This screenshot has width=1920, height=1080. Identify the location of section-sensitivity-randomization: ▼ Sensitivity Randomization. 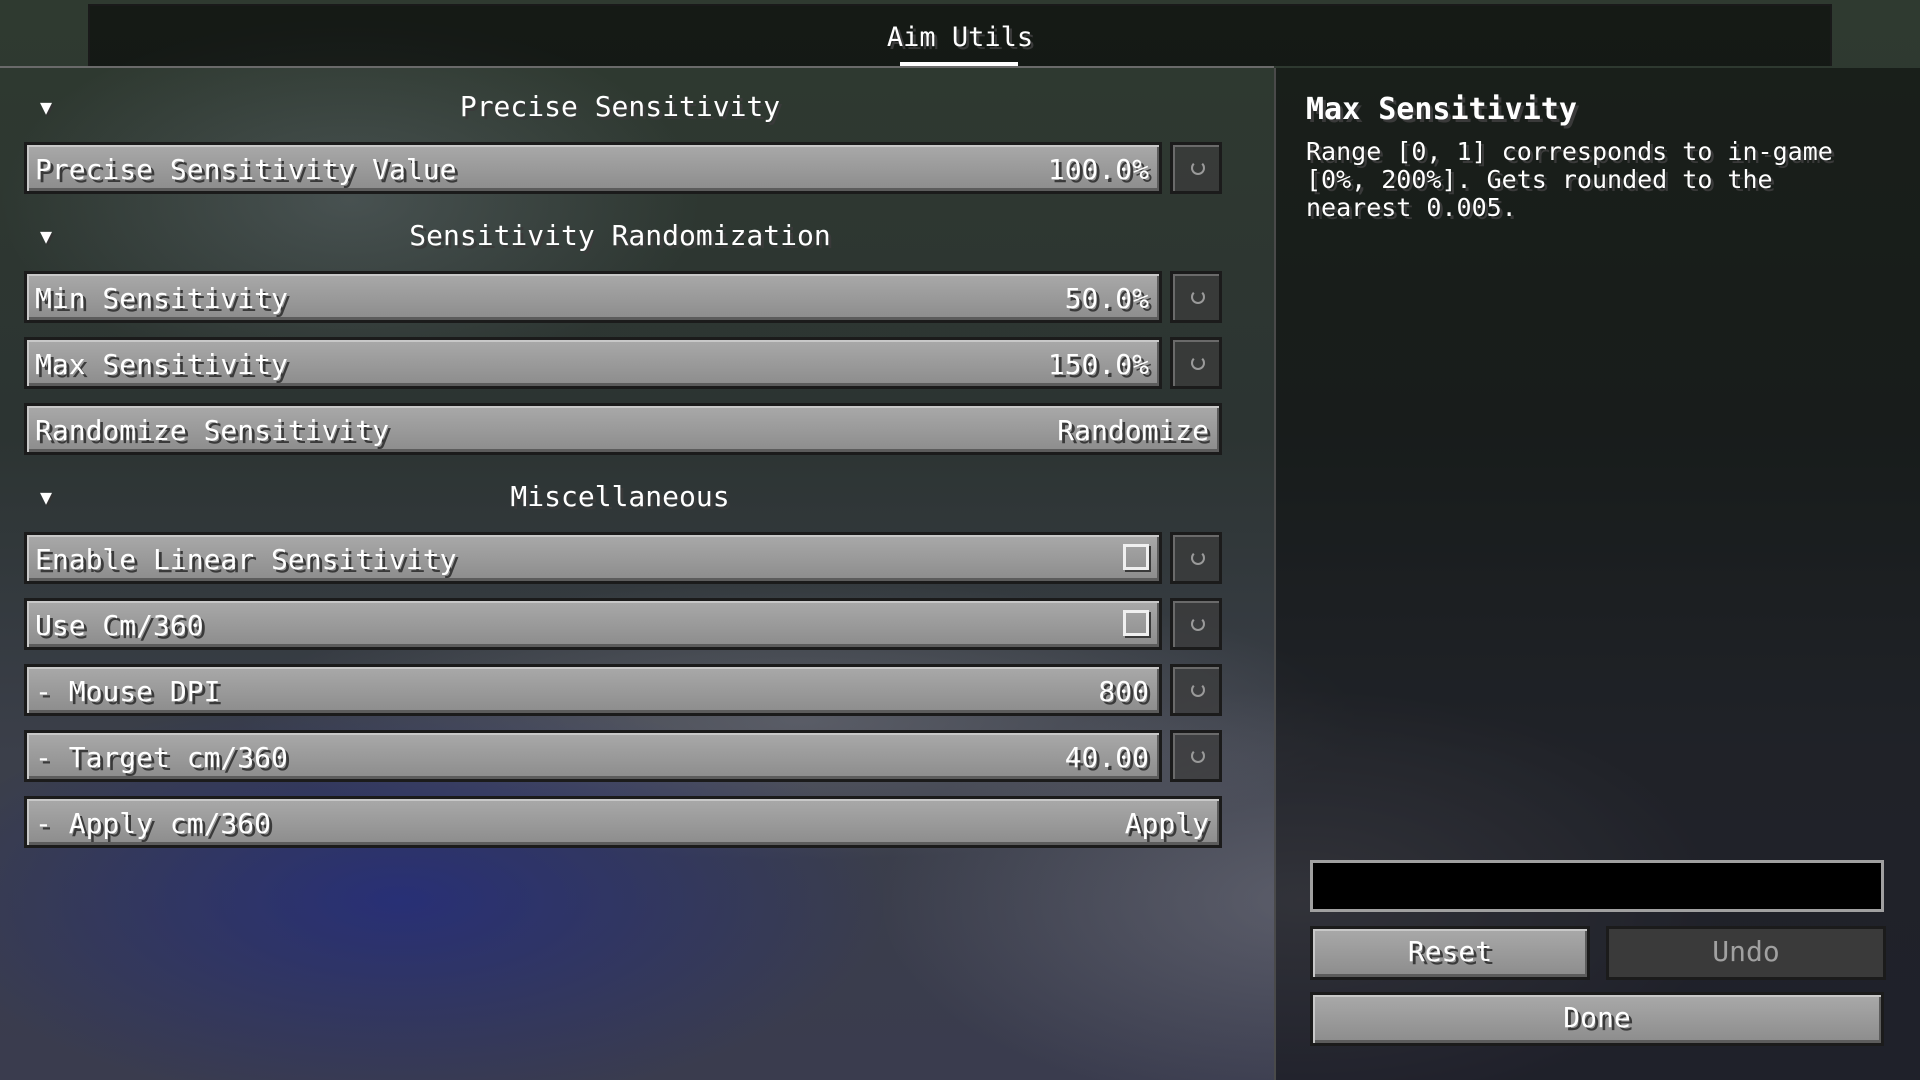
(620, 239).